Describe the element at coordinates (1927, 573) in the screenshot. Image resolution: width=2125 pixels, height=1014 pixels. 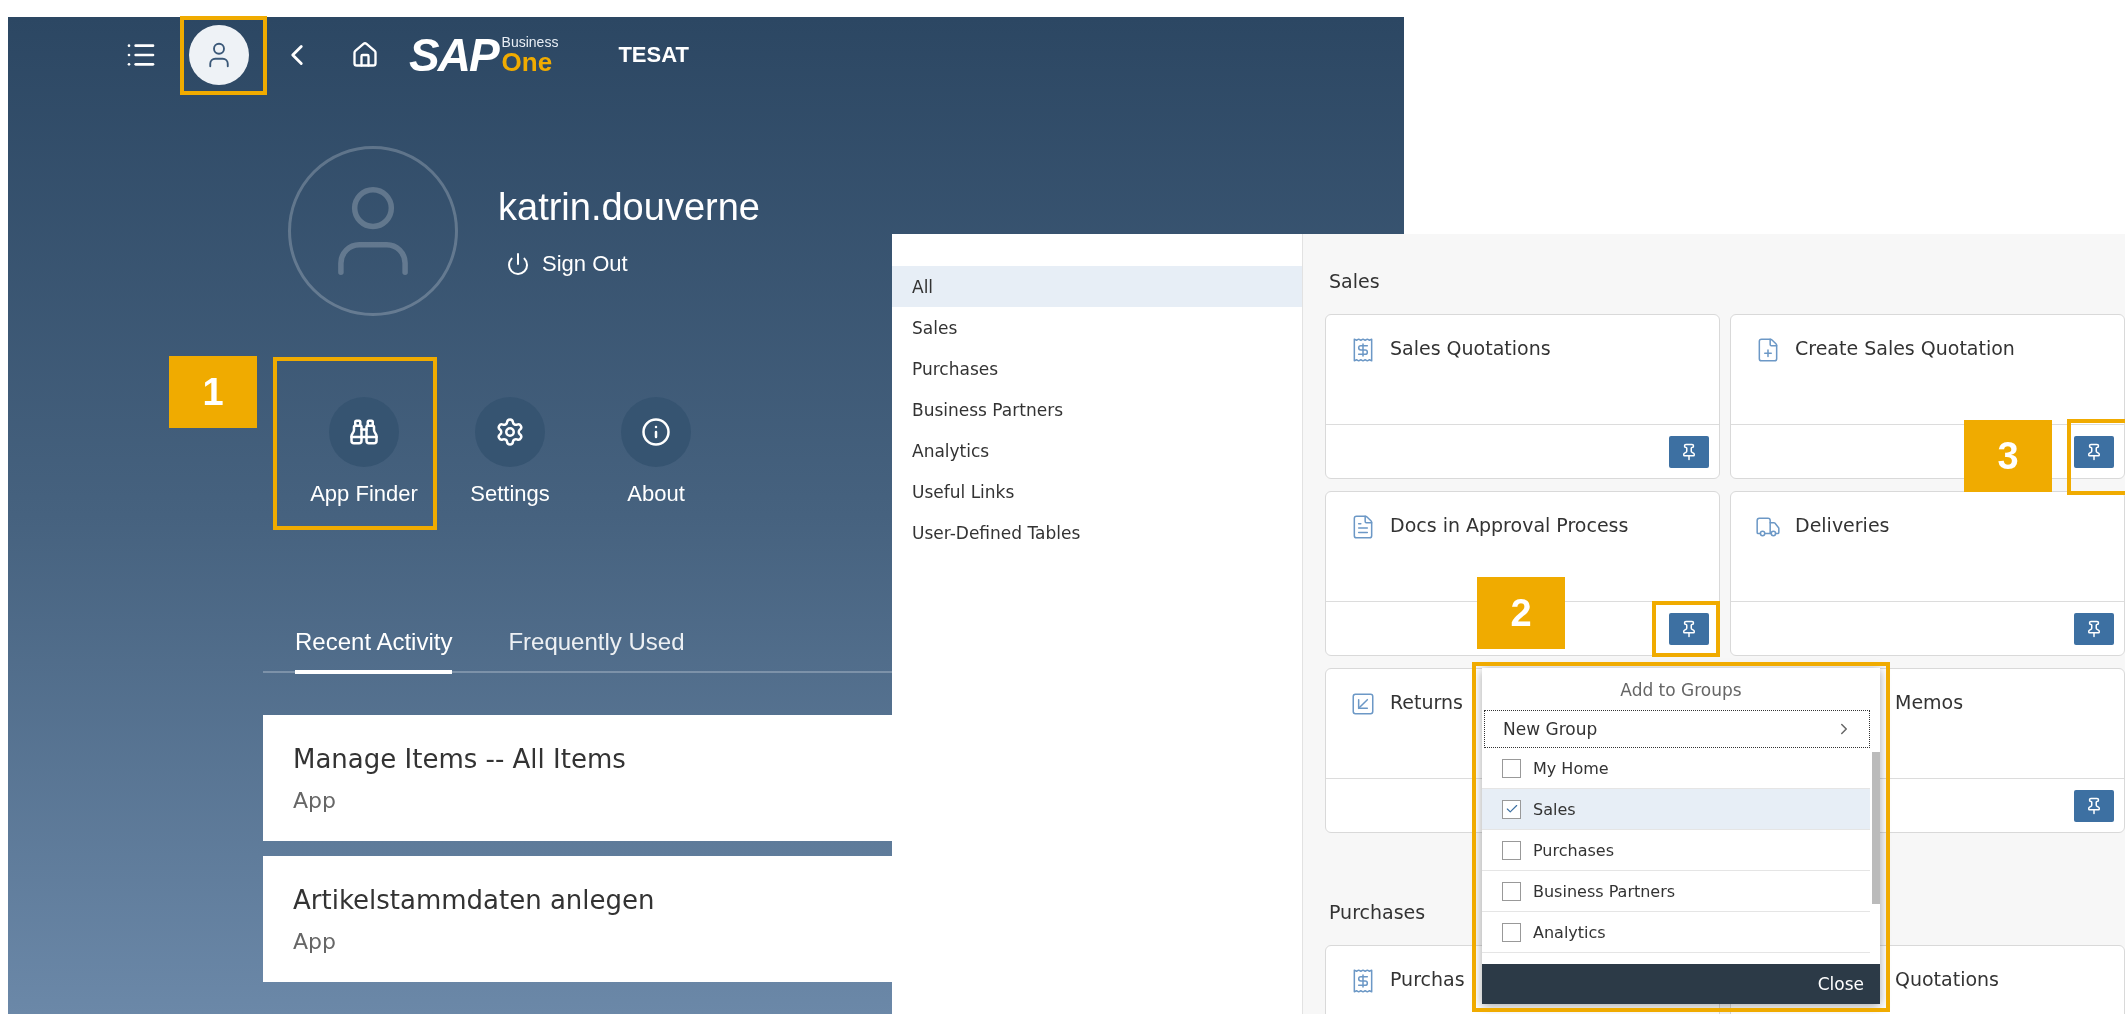
I see `app-tile: Deliveries` at that location.